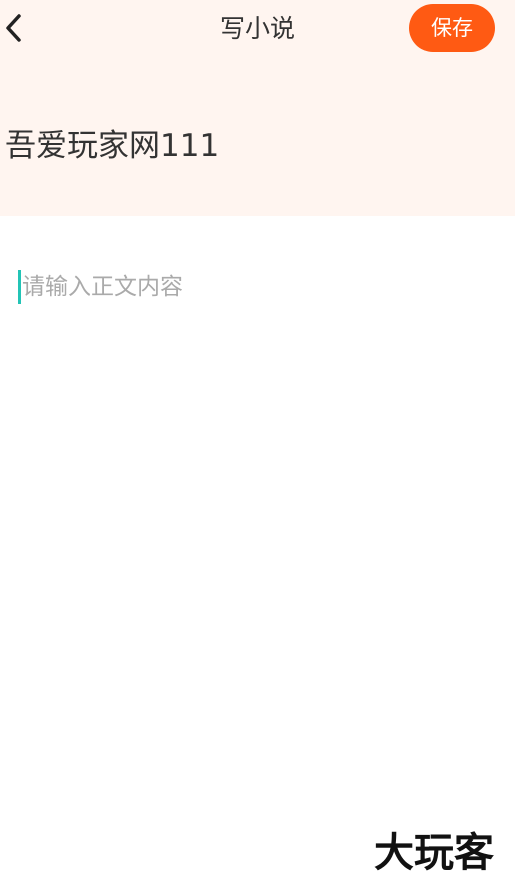 The image size is (515, 880). I want to click on content-placeholder: 请输入正文内容, so click(102, 287).